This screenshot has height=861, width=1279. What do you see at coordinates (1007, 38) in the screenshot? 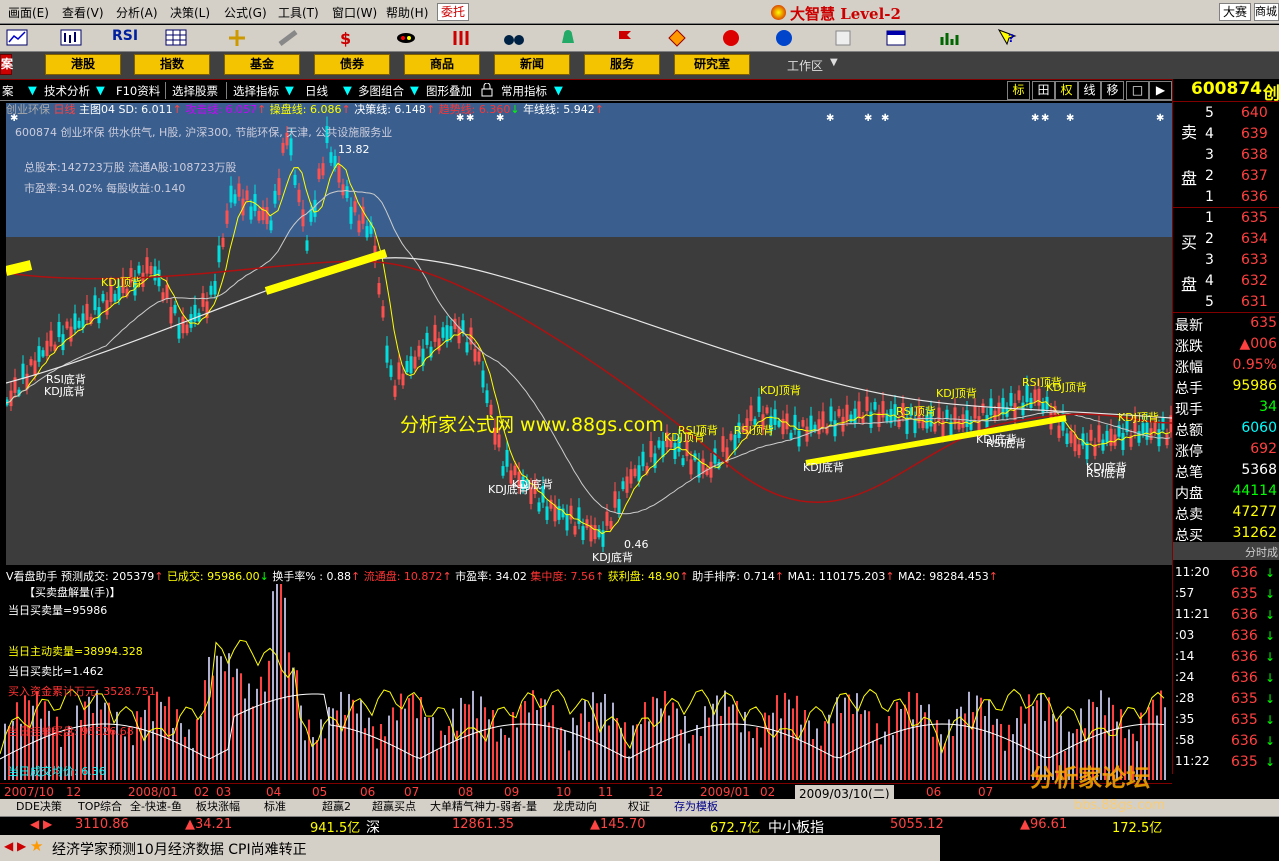
I see `help-icon: ?` at bounding box center [1007, 38].